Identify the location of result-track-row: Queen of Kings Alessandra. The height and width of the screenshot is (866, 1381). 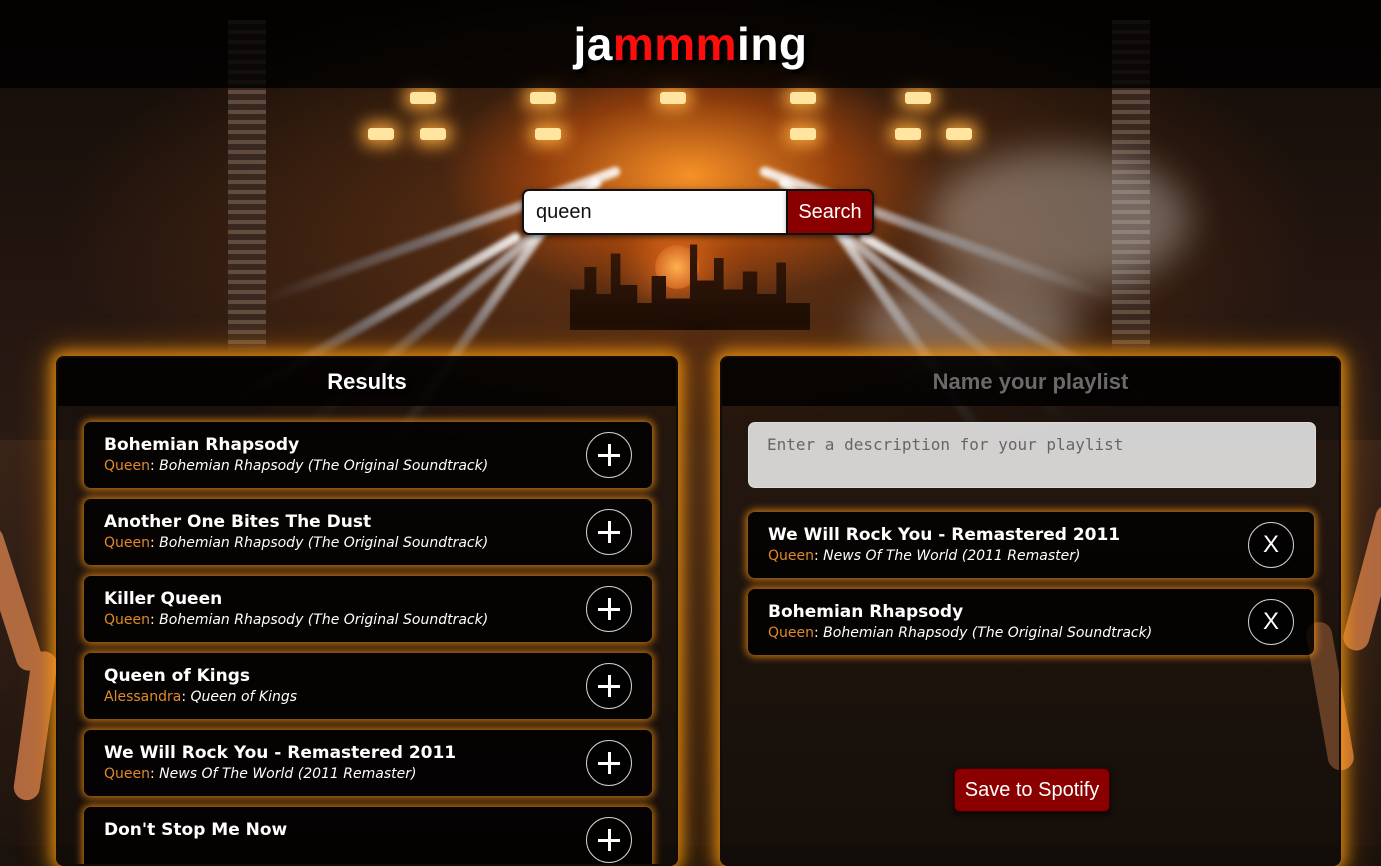
(368, 686).